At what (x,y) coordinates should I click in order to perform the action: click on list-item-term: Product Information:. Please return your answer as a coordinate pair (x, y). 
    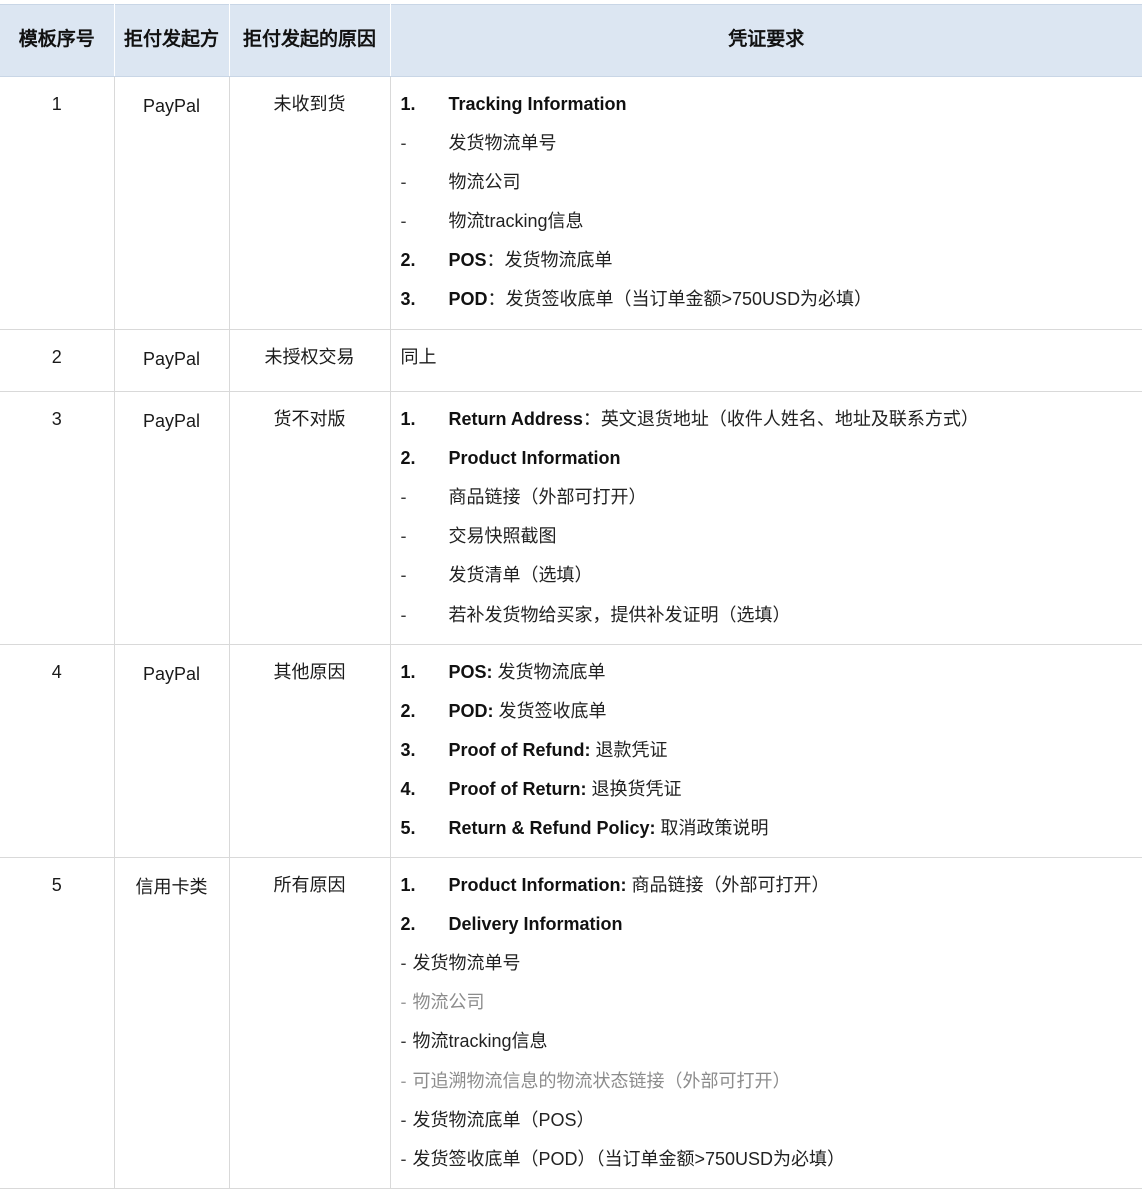
    Looking at the image, I should click on (537, 885).